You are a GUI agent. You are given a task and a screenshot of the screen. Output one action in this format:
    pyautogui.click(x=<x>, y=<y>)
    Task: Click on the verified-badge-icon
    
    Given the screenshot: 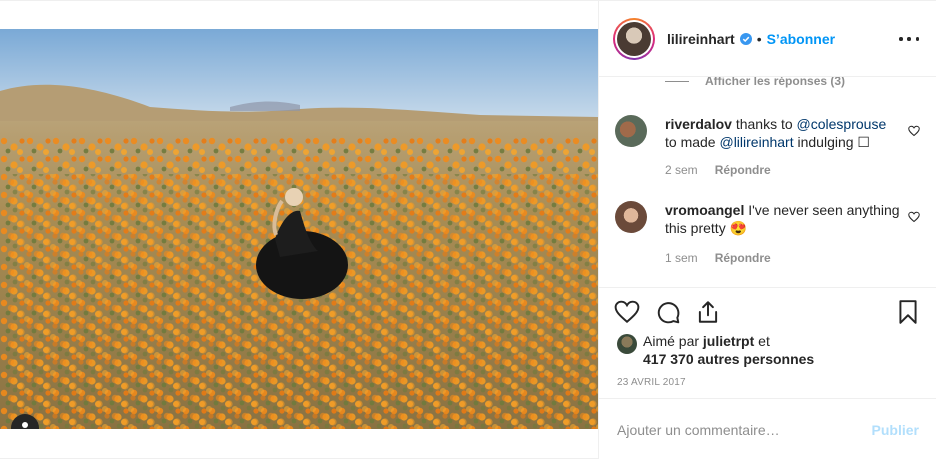 What is the action you would take?
    pyautogui.click(x=745, y=38)
    